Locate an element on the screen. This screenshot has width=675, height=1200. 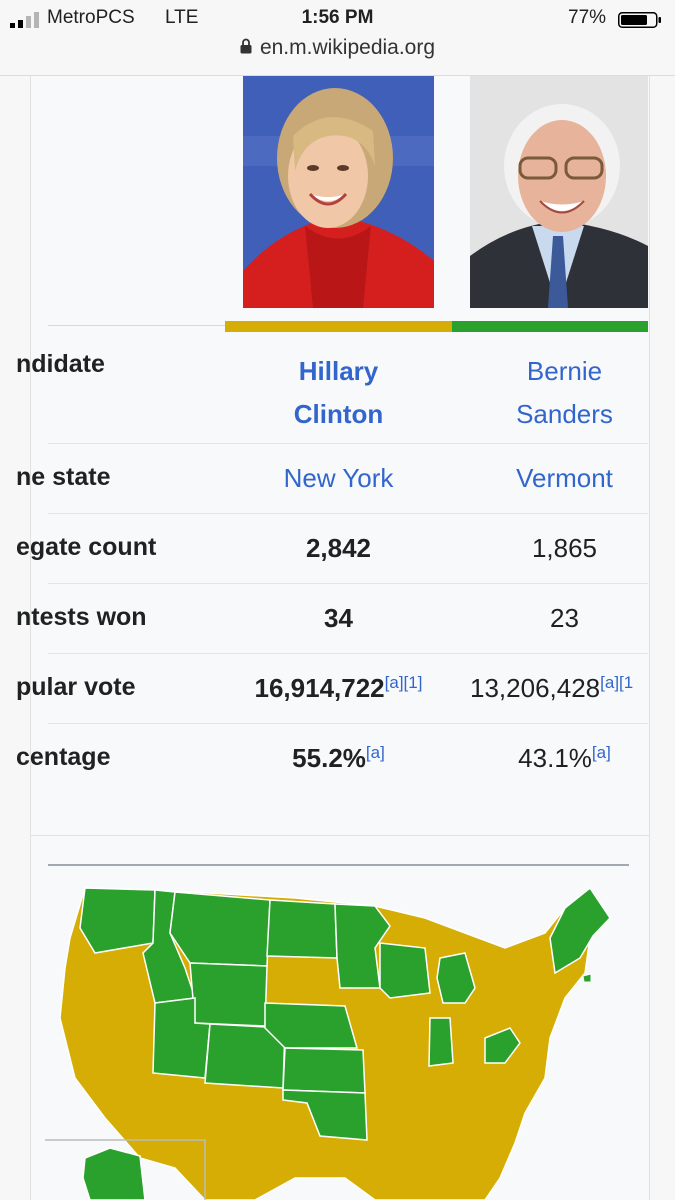
table-row-contests-won: ntests won 34 23 is located at coordinates (332, 619).